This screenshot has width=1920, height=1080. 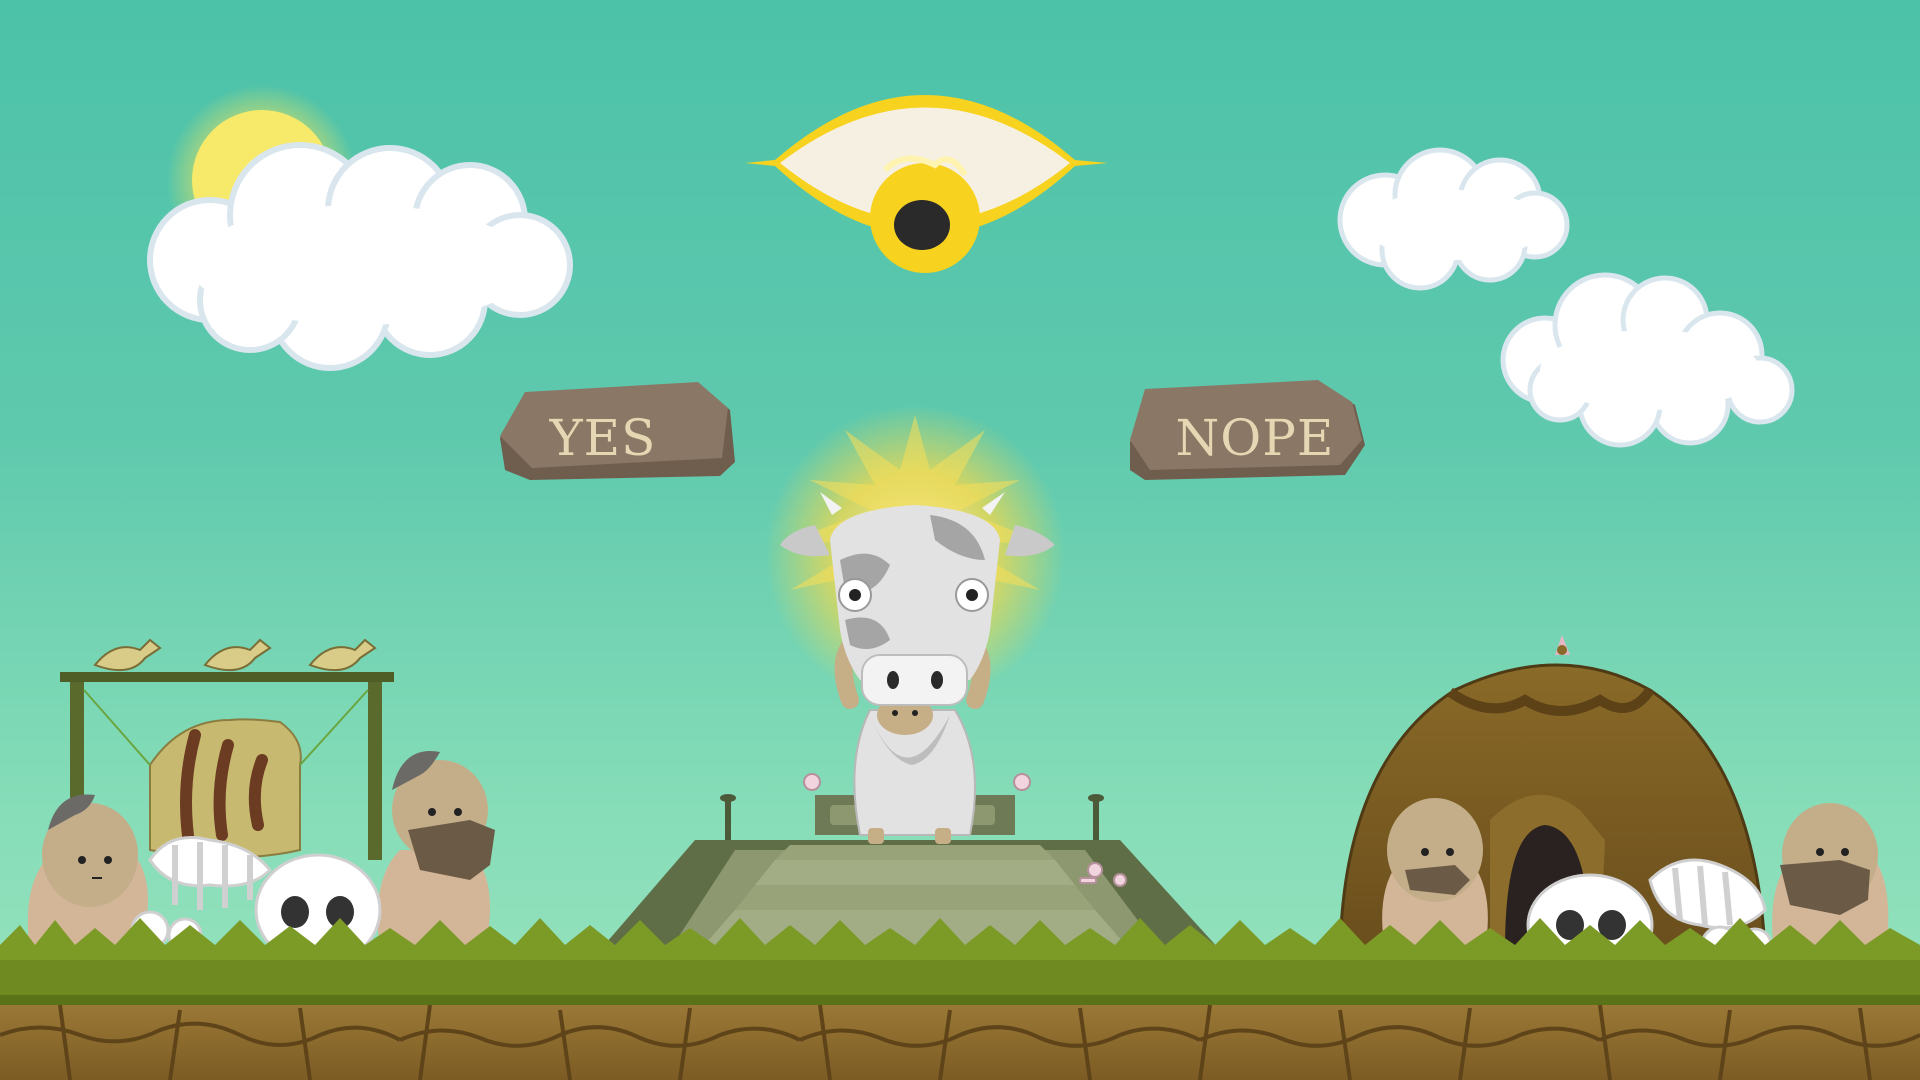 I want to click on bird-icon, so click(x=235, y=655).